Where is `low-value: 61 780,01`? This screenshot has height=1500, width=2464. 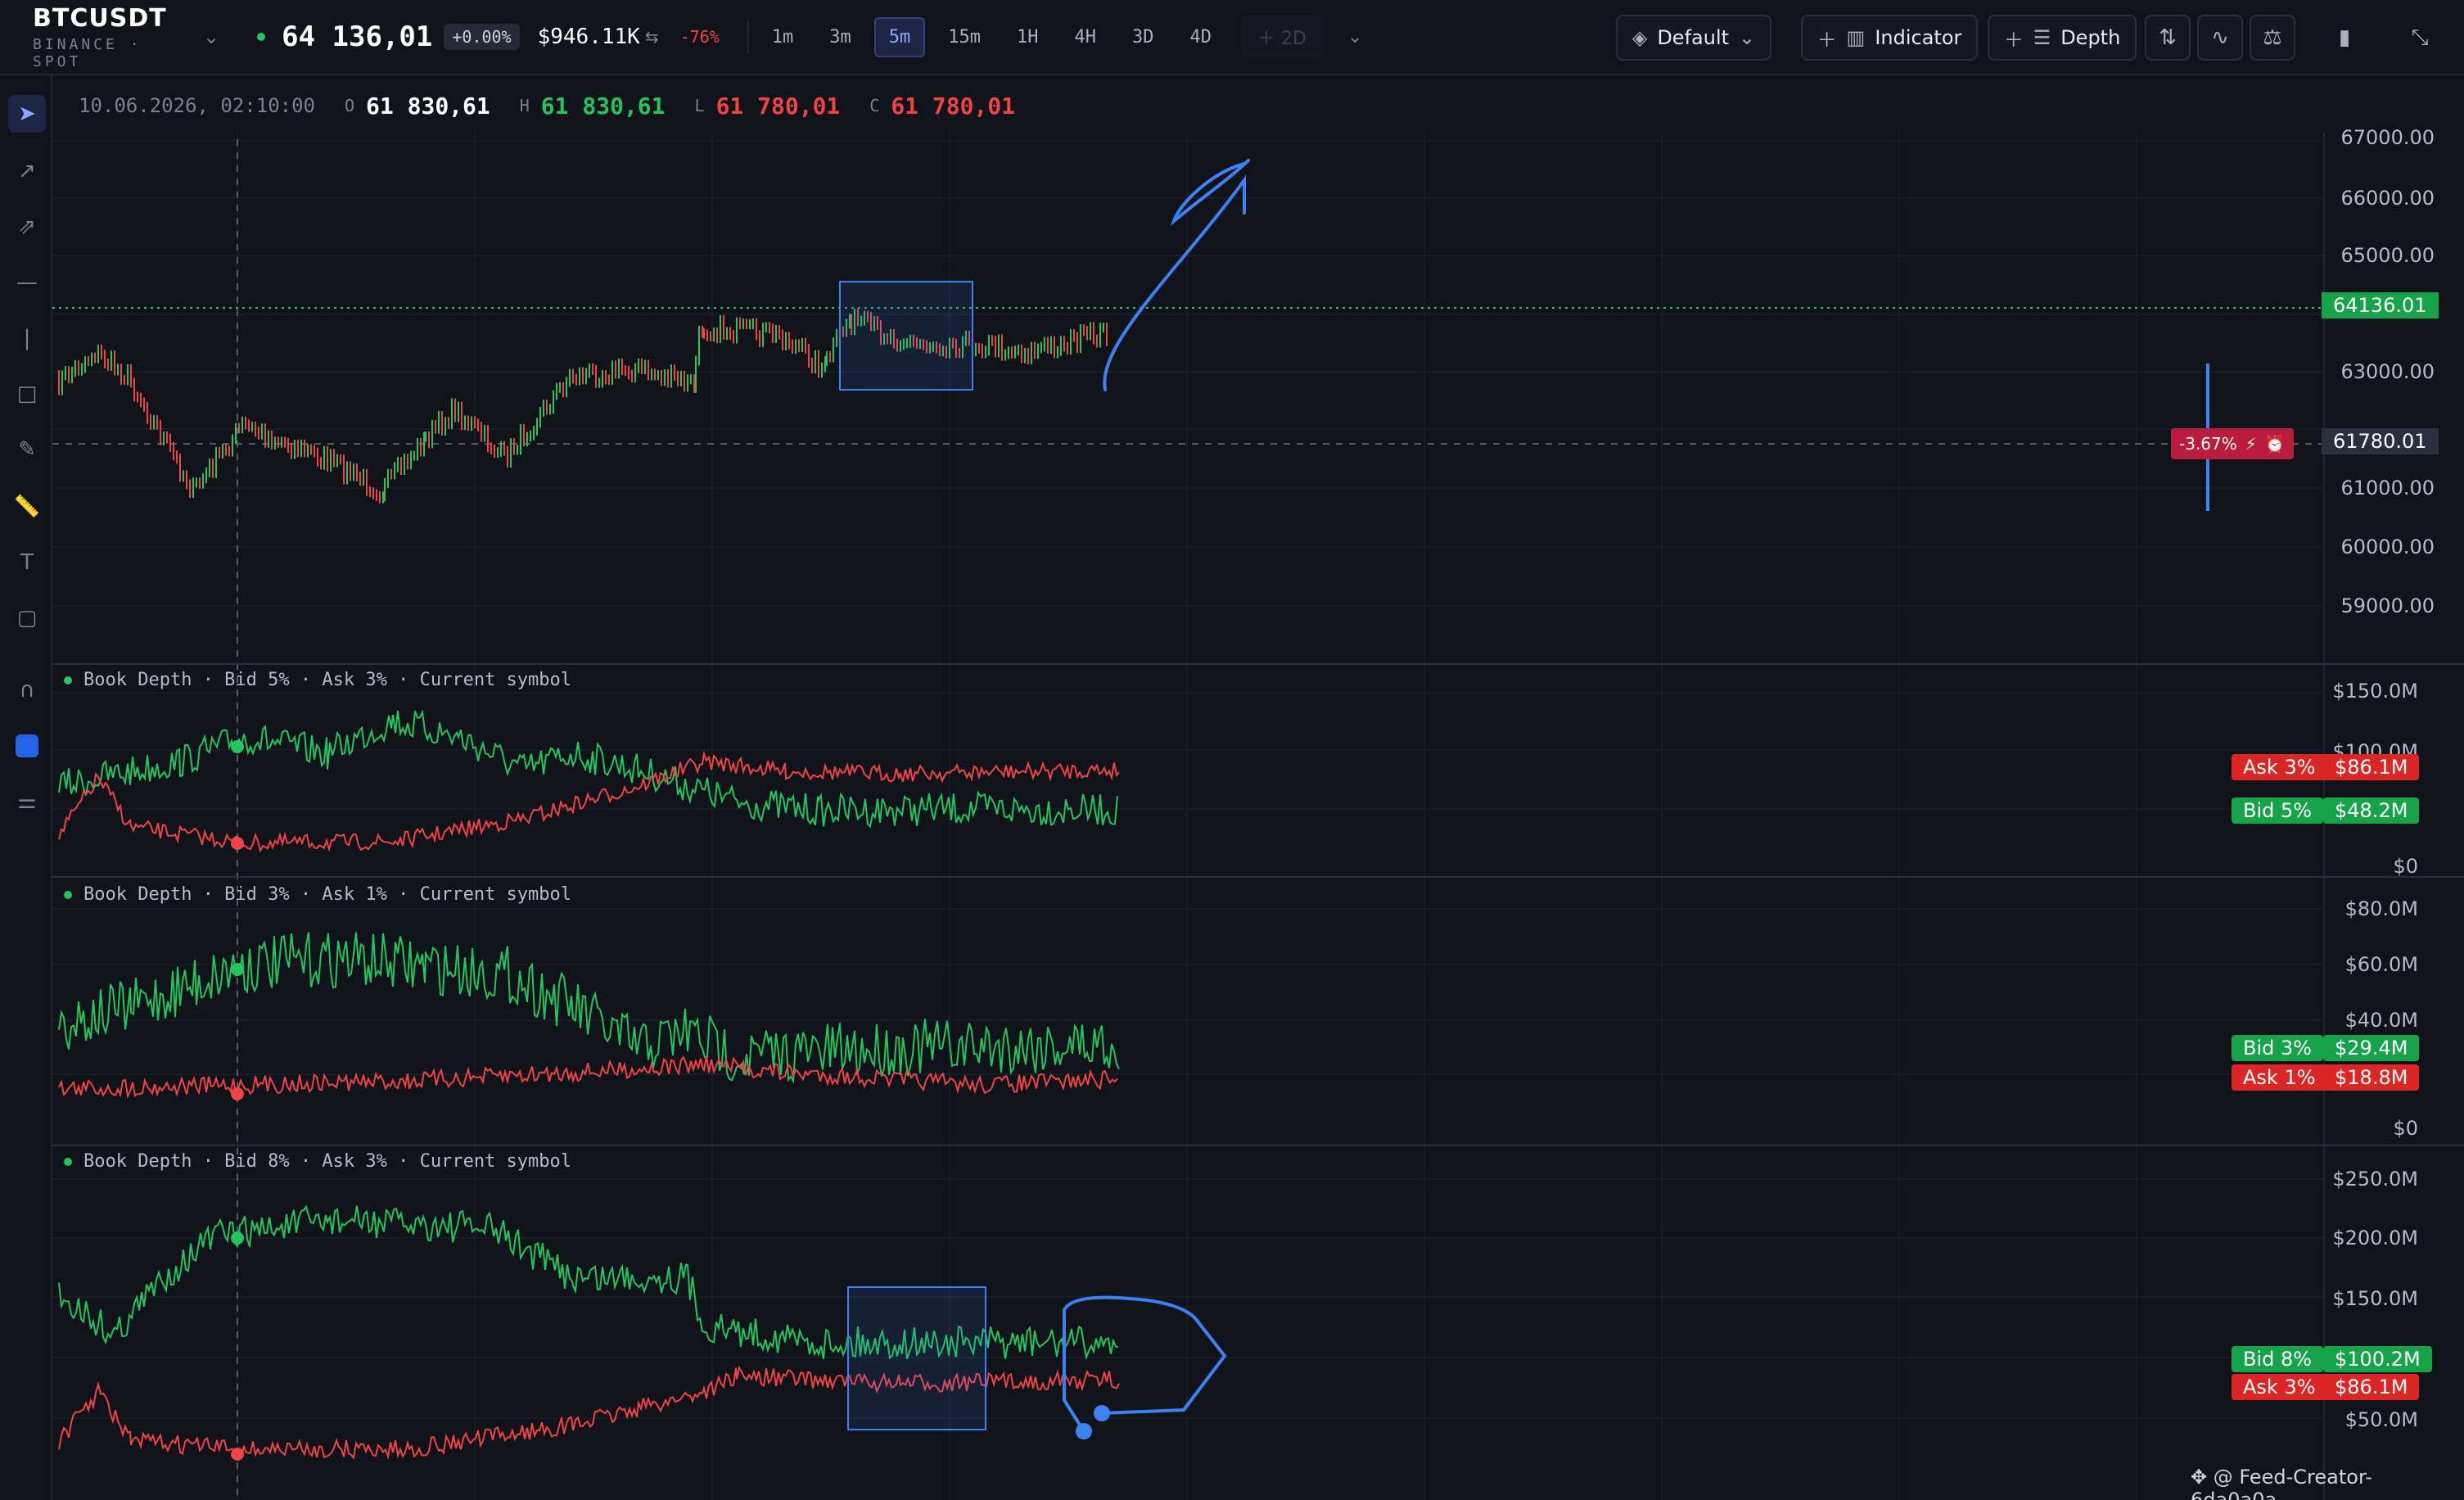
low-value: 61 780,01 is located at coordinates (778, 106).